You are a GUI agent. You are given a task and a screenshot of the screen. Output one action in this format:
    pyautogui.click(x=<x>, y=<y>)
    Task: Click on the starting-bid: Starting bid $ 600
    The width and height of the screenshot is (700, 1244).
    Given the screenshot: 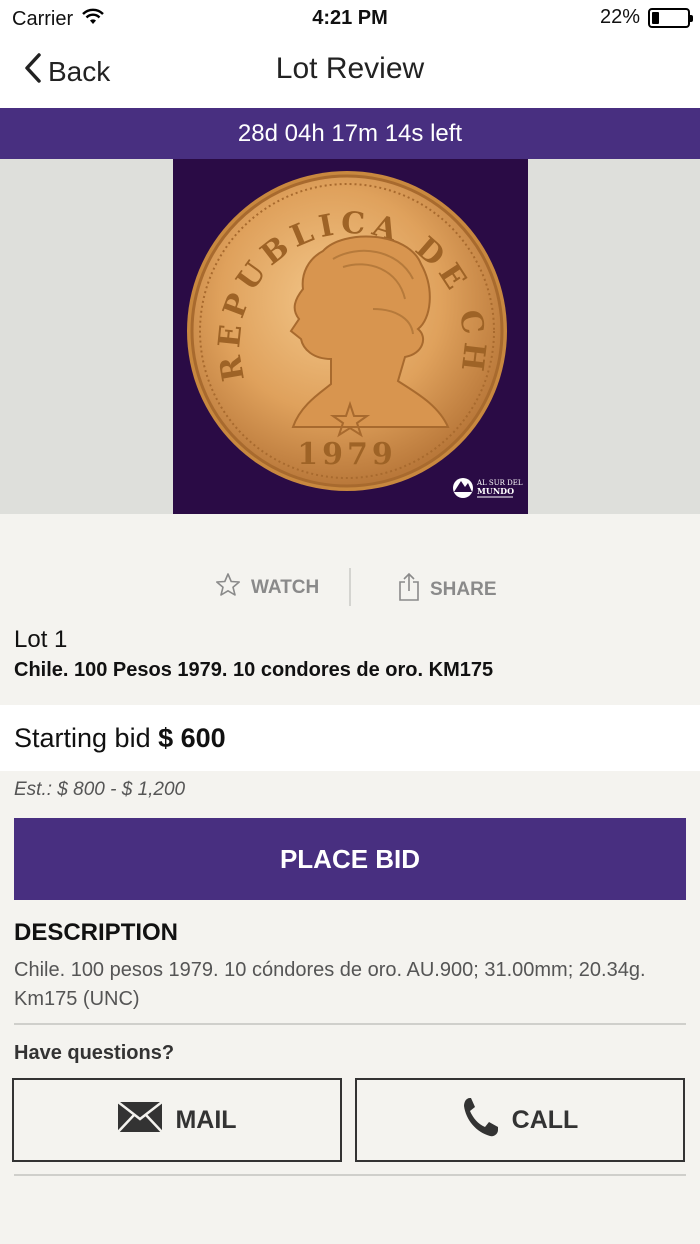 What is the action you would take?
    pyautogui.click(x=120, y=738)
    